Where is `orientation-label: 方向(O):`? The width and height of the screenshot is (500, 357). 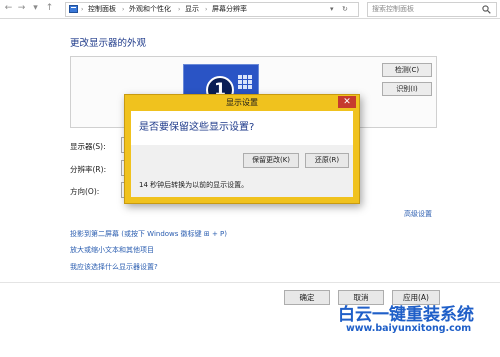 orientation-label: 方向(O): is located at coordinates (85, 191).